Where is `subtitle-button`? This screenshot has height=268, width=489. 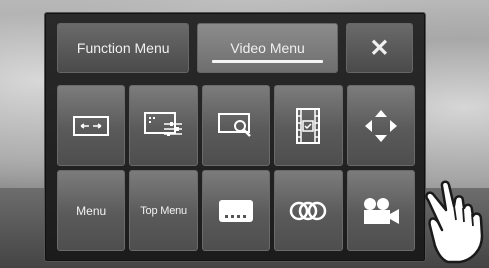
subtitle-button is located at coordinates (236, 210).